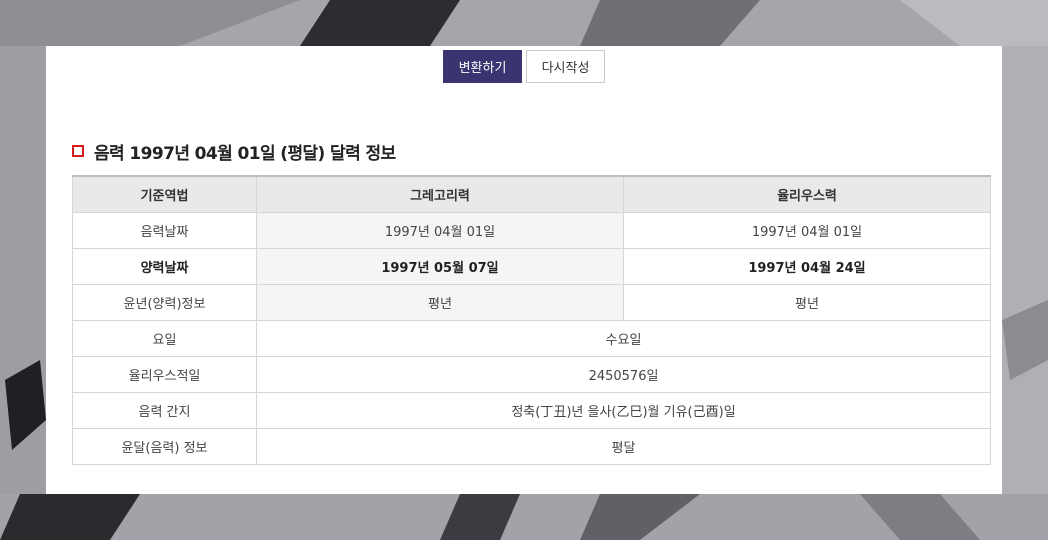 This screenshot has width=1048, height=540. Describe the element at coordinates (164, 374) in the screenshot. I see `row-label: 율리우스적일` at that location.